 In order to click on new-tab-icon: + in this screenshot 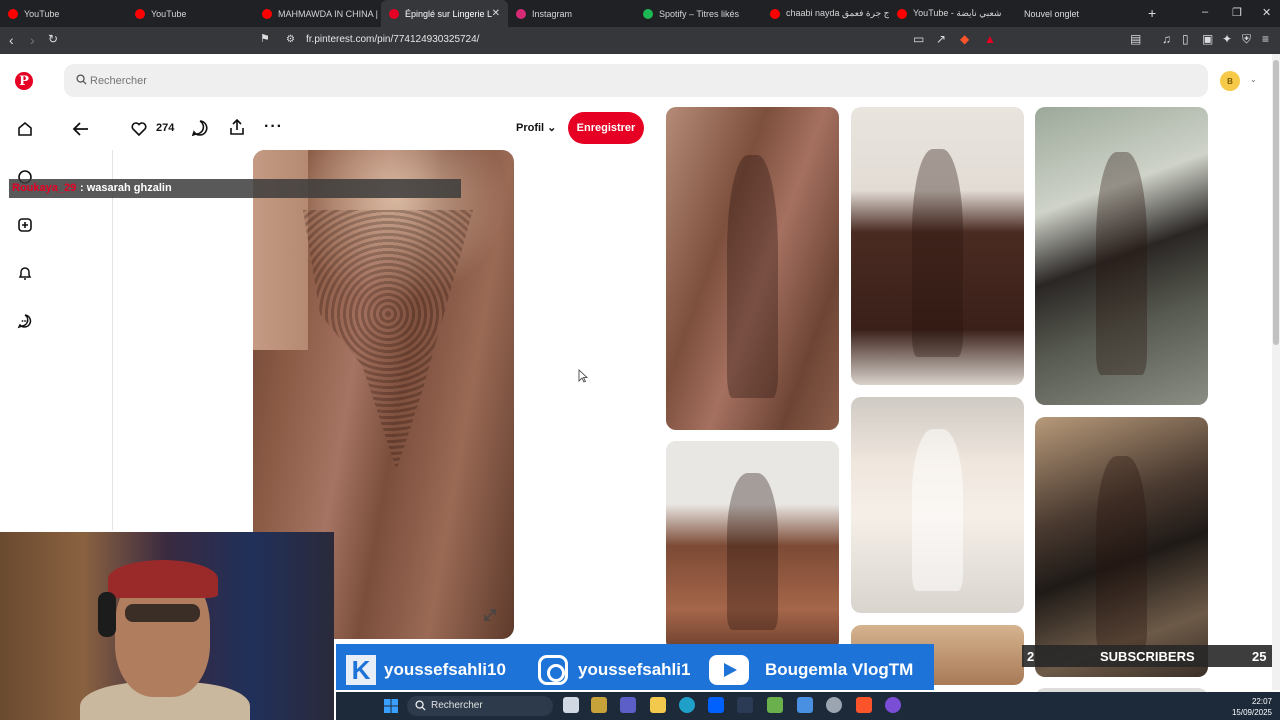, I will do `click(1152, 13)`.